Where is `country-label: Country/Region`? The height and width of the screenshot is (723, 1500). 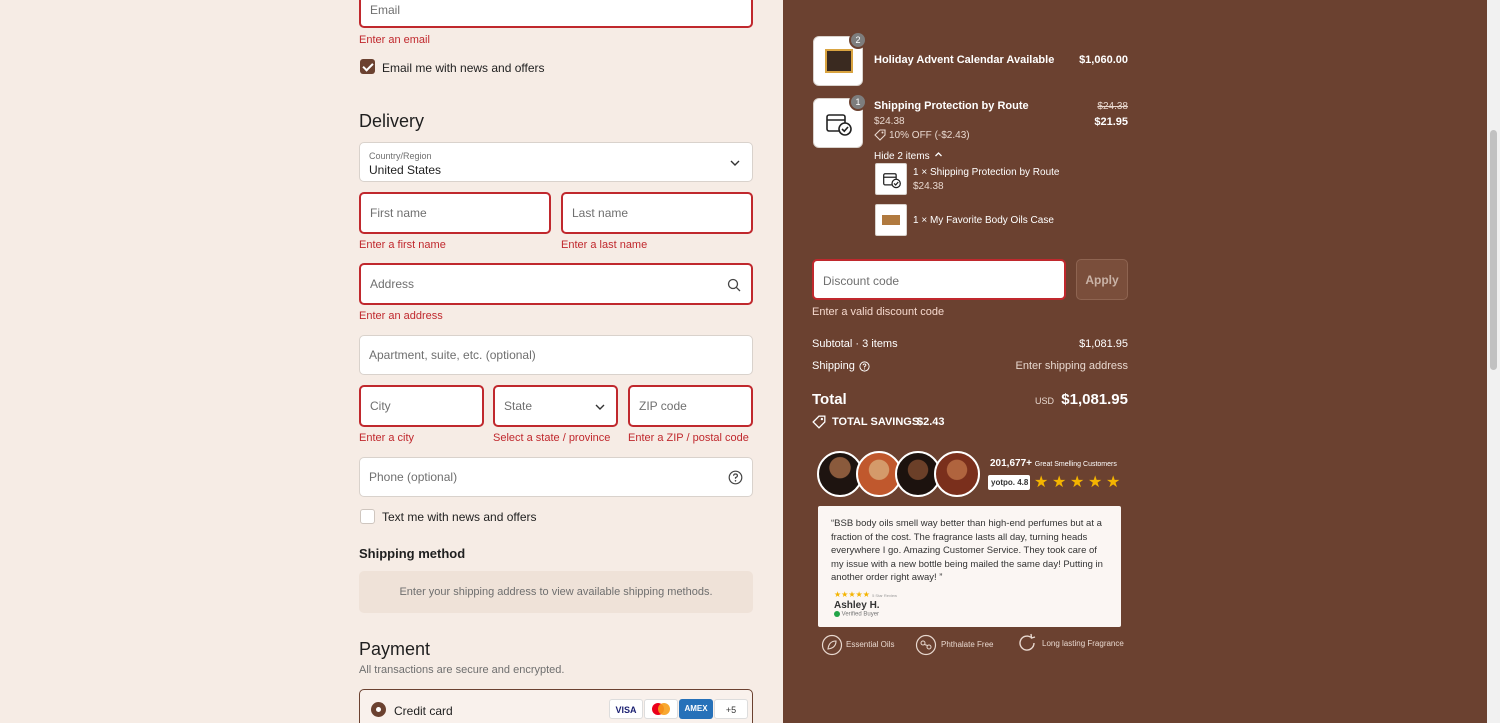 country-label: Country/Region is located at coordinates (400, 156).